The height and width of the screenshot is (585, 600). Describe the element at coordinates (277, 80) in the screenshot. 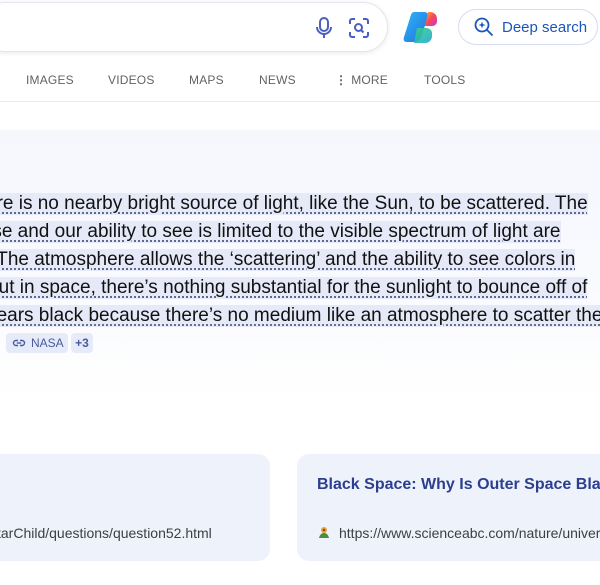

I see `tab-news: NEWS` at that location.